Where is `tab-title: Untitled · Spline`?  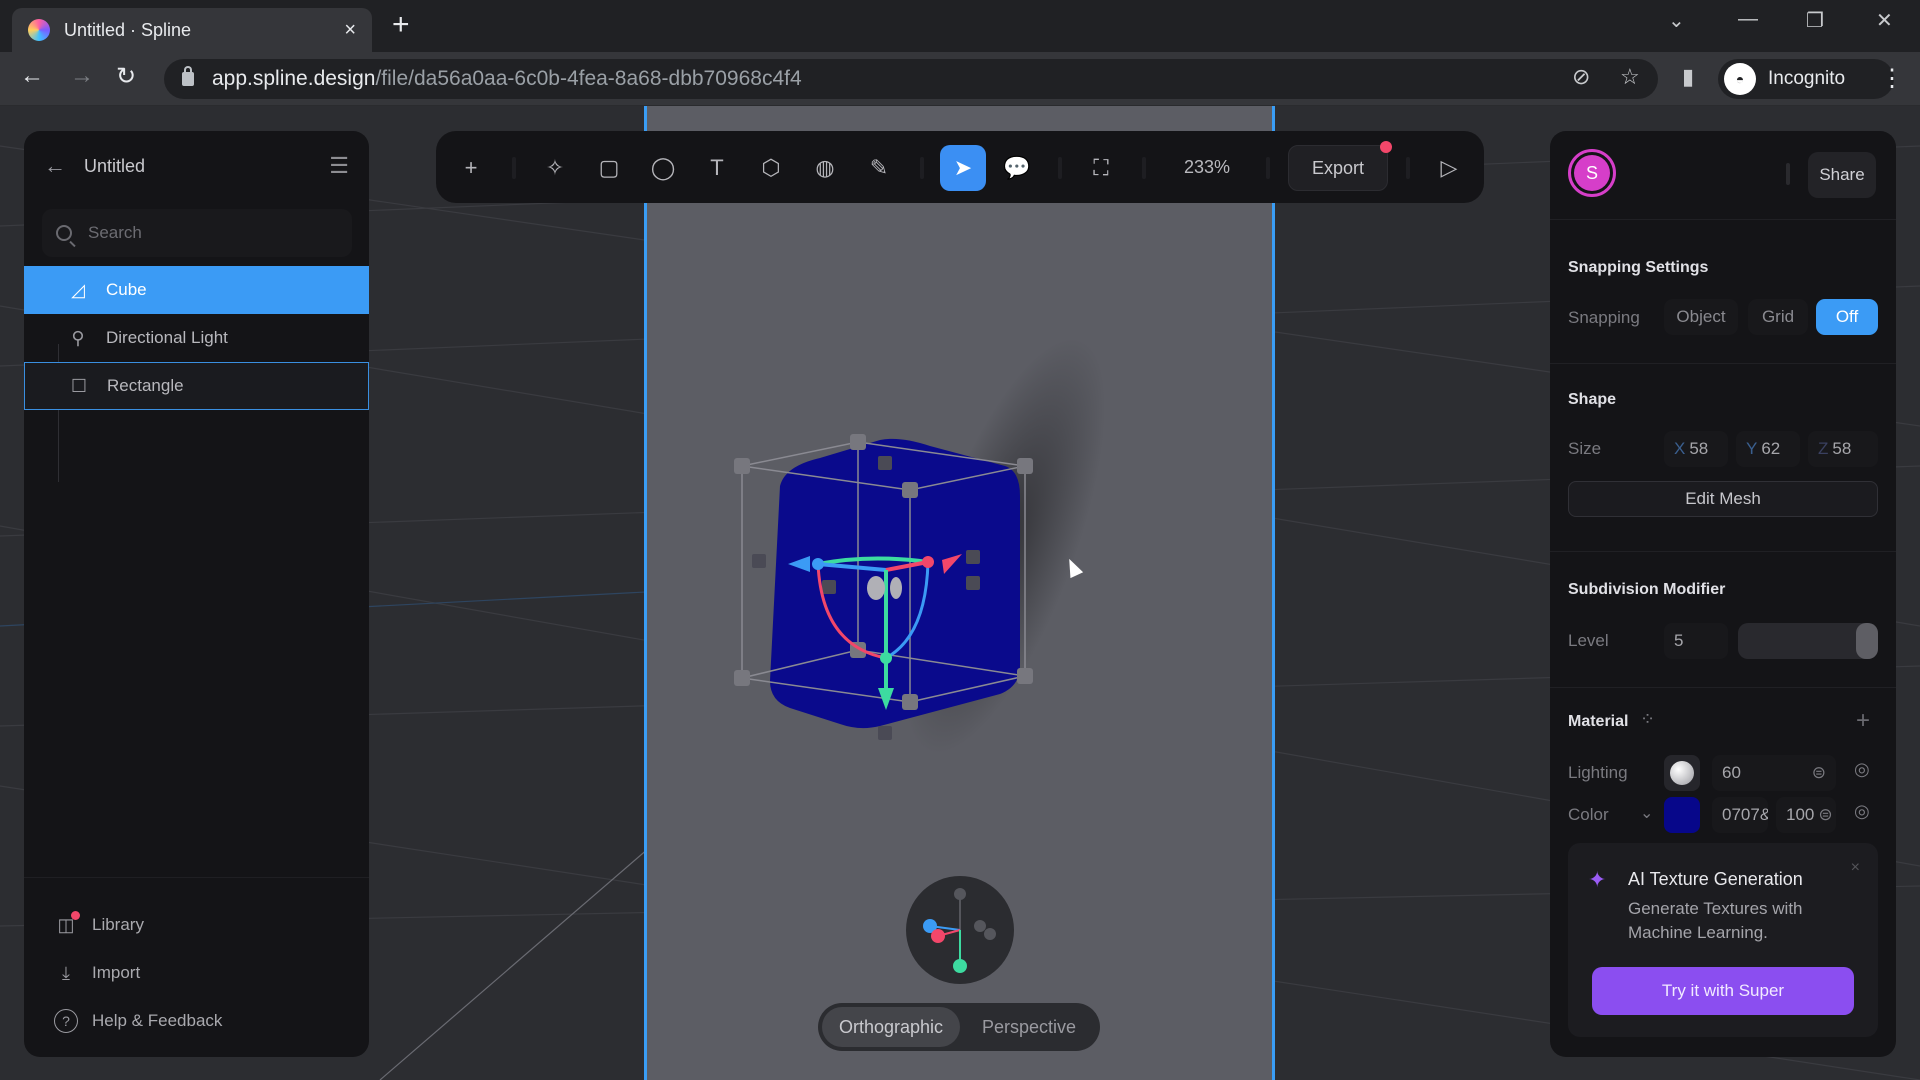
tab-title: Untitled · Spline is located at coordinates (128, 29).